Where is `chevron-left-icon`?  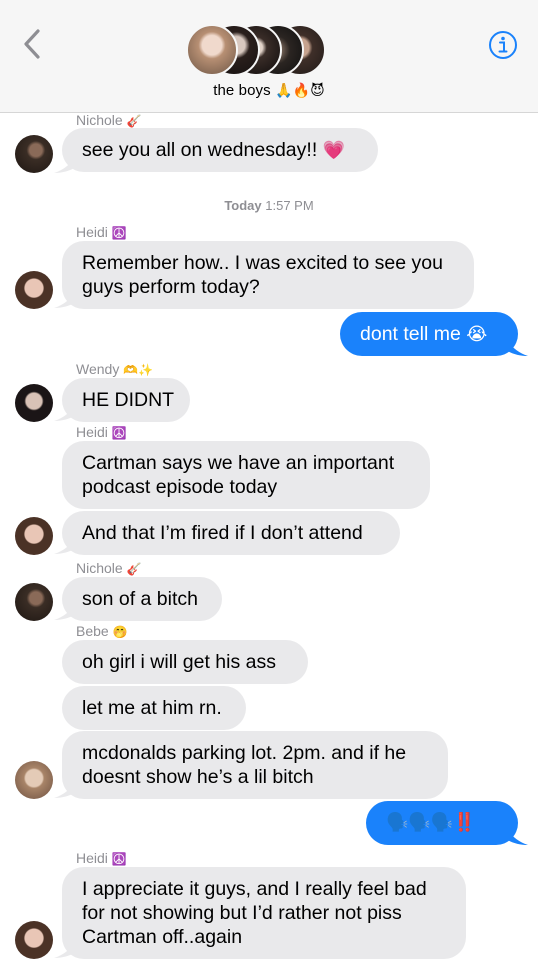 chevron-left-icon is located at coordinates (33, 44).